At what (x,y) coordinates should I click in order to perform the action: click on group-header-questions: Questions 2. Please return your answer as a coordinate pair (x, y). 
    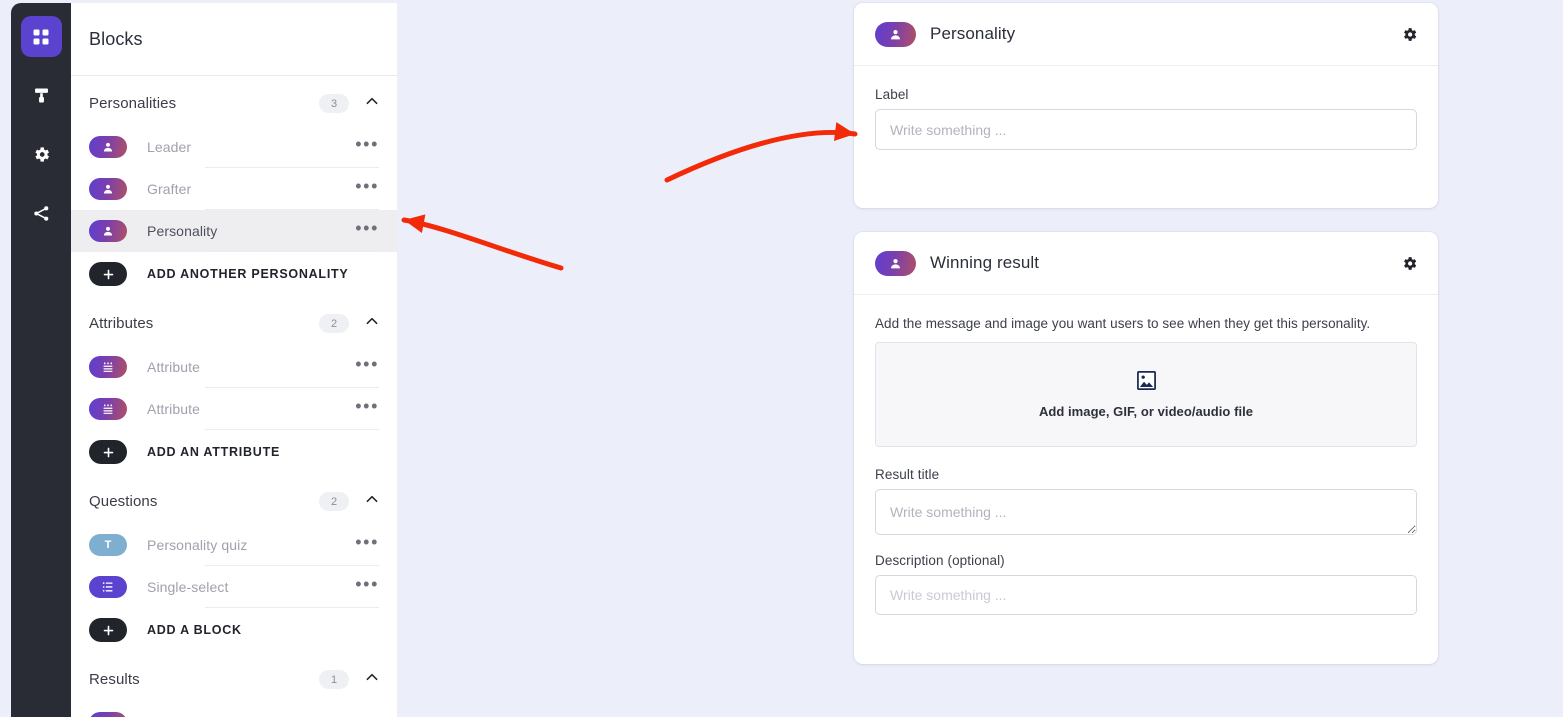
    Looking at the image, I should click on (234, 501).